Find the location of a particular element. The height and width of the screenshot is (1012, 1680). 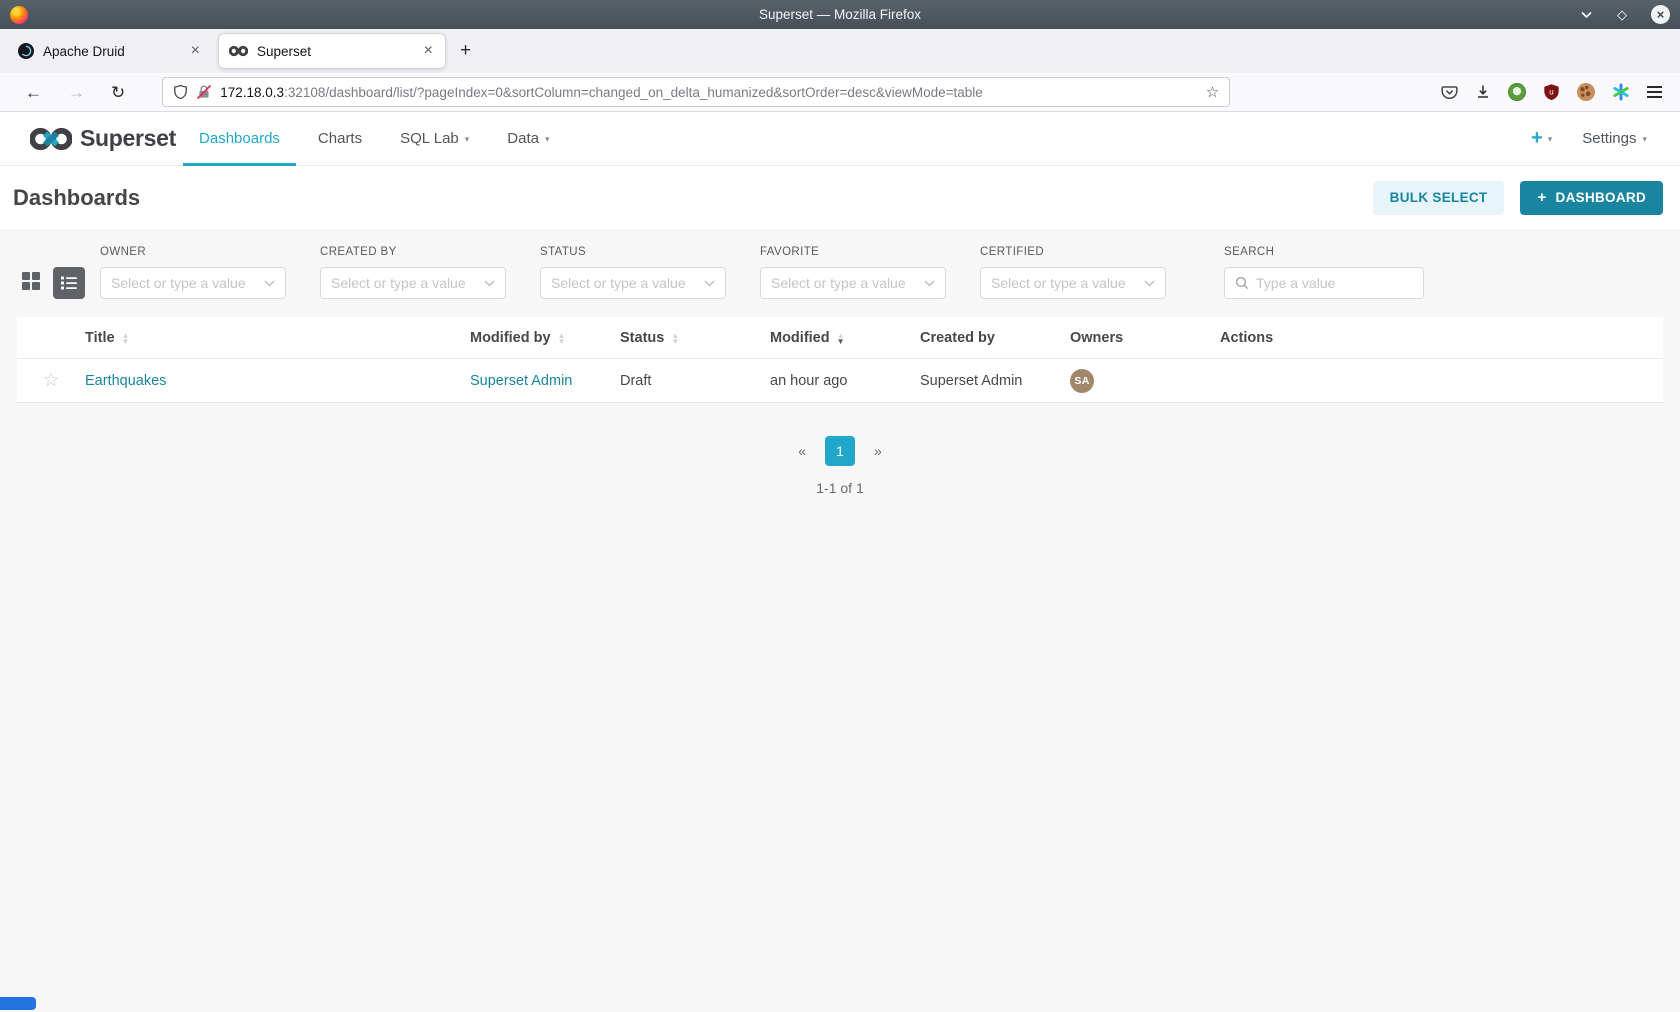

bookmark-star-icon: ☆ is located at coordinates (1212, 92).